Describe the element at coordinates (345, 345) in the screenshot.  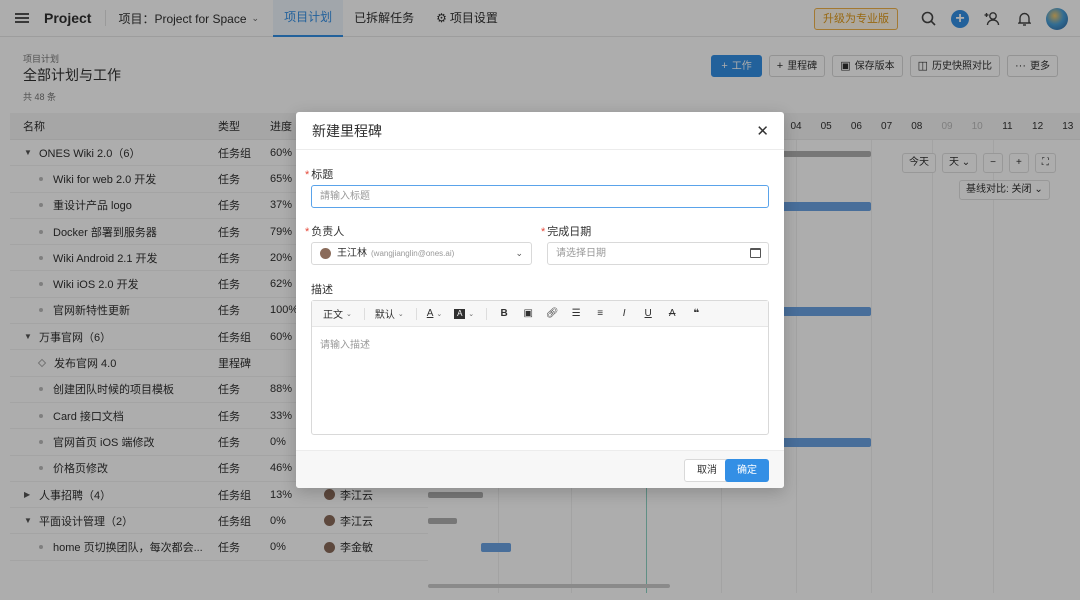
I see `input-placeholder: 请输入描述` at that location.